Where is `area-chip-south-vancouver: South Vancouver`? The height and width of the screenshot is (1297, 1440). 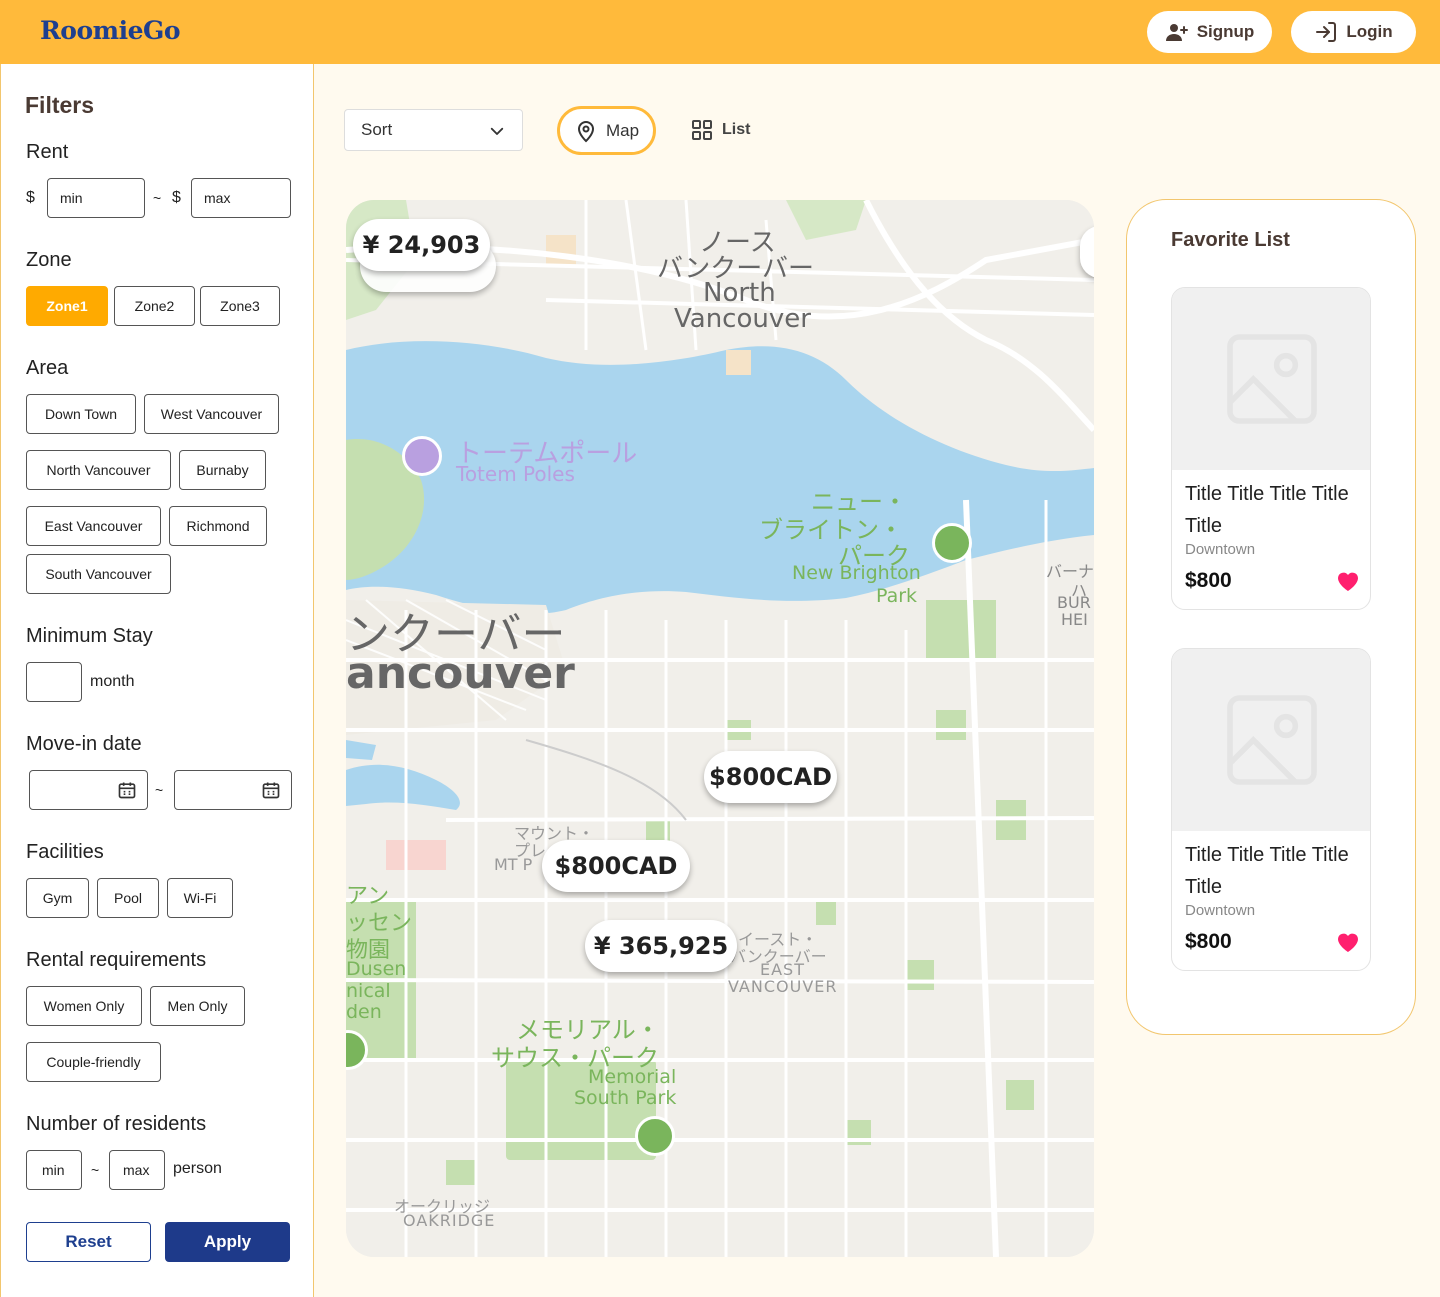
area-chip-south-vancouver: South Vancouver is located at coordinates (98, 574).